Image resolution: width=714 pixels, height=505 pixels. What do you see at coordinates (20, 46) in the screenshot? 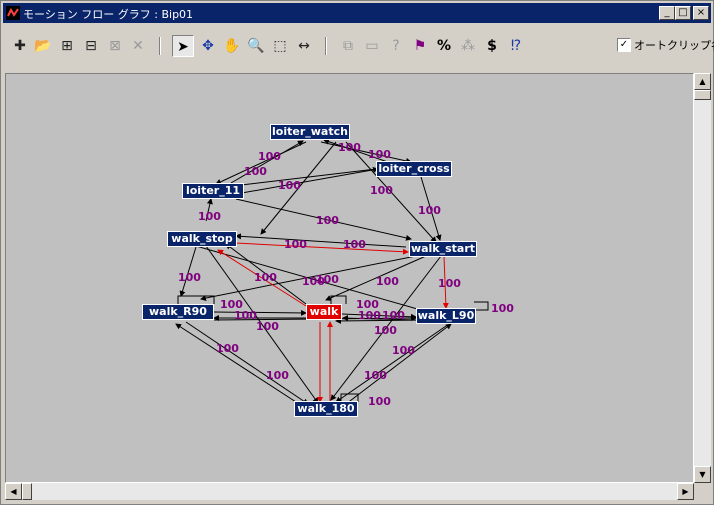
I see `new-transition-icon: ✚` at bounding box center [20, 46].